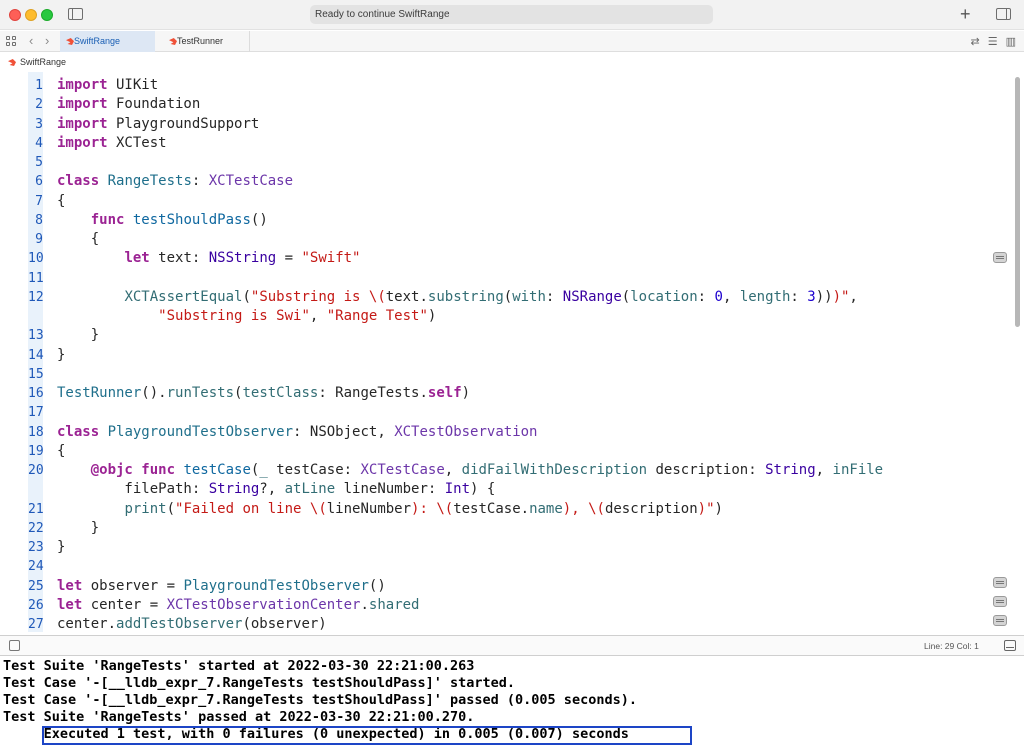 Image resolution: width=1024 pixels, height=751 pixels. I want to click on console-toggle-icon, so click(1010, 645).